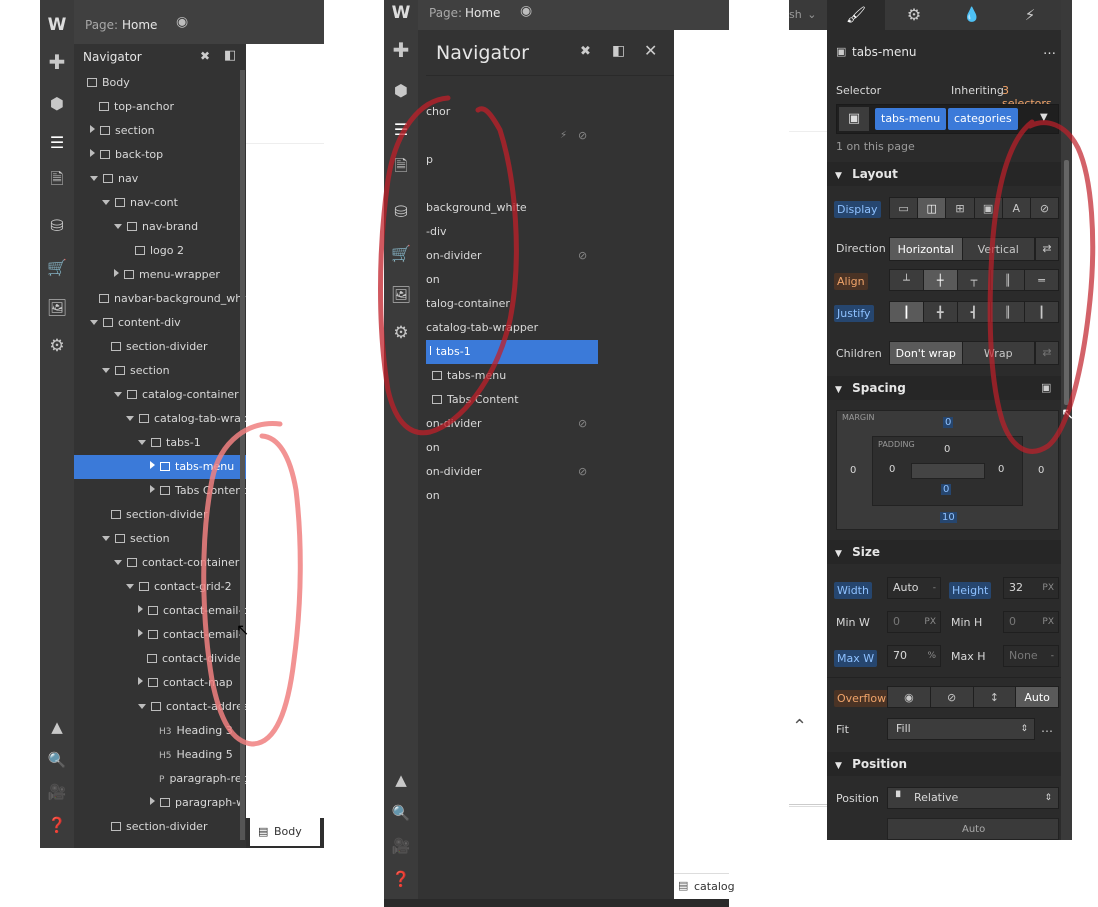 The width and height of the screenshot is (1098, 907). What do you see at coordinates (948, 517) in the screenshot?
I see `margin-bottom-value: 10` at bounding box center [948, 517].